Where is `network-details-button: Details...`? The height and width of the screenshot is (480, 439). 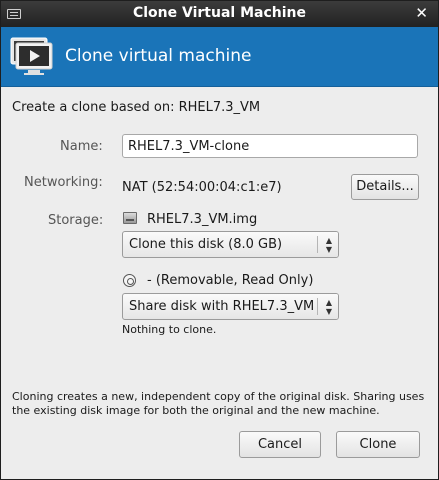
network-details-button: Details... is located at coordinates (385, 187).